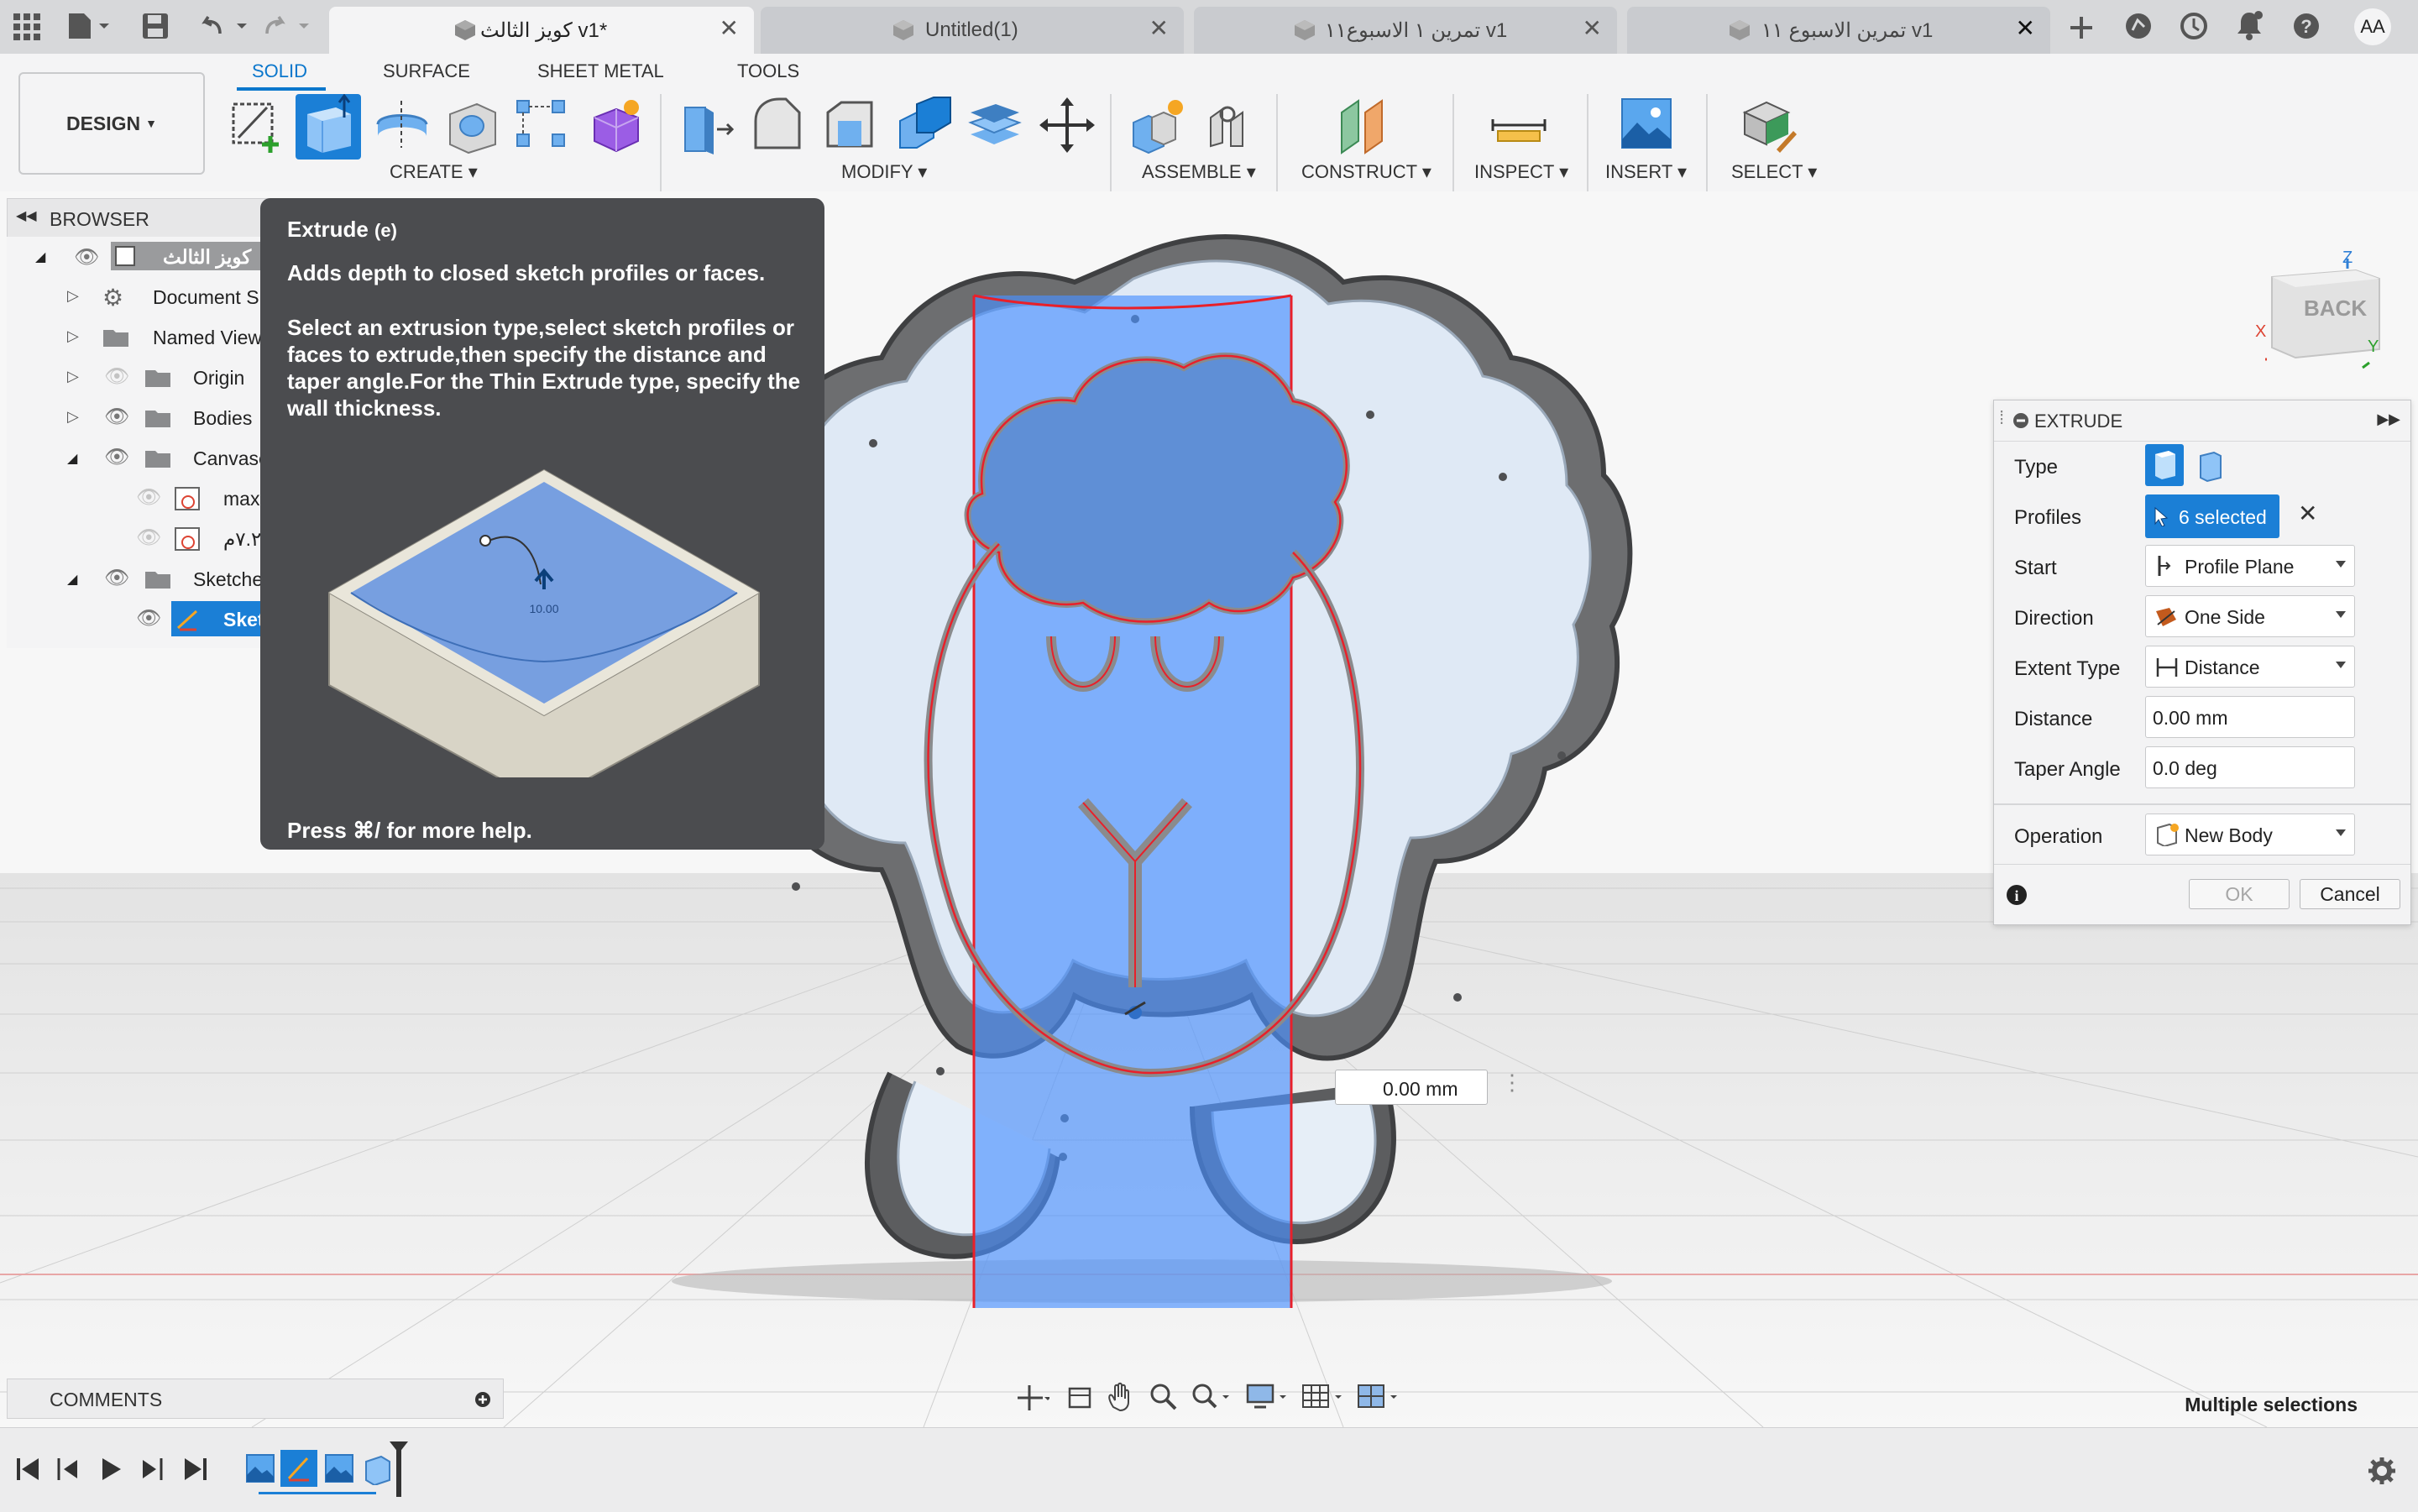 Image resolution: width=2418 pixels, height=1512 pixels. What do you see at coordinates (541, 30) in the screenshot?
I see `doc-tab-active: كويز الثالث v1* ✕` at bounding box center [541, 30].